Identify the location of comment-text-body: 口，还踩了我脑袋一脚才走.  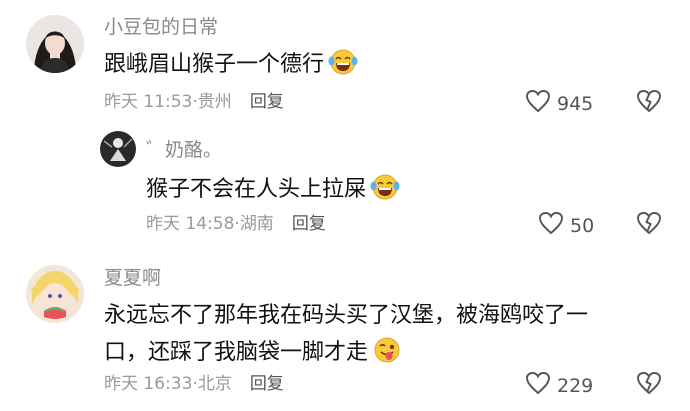
(236, 352).